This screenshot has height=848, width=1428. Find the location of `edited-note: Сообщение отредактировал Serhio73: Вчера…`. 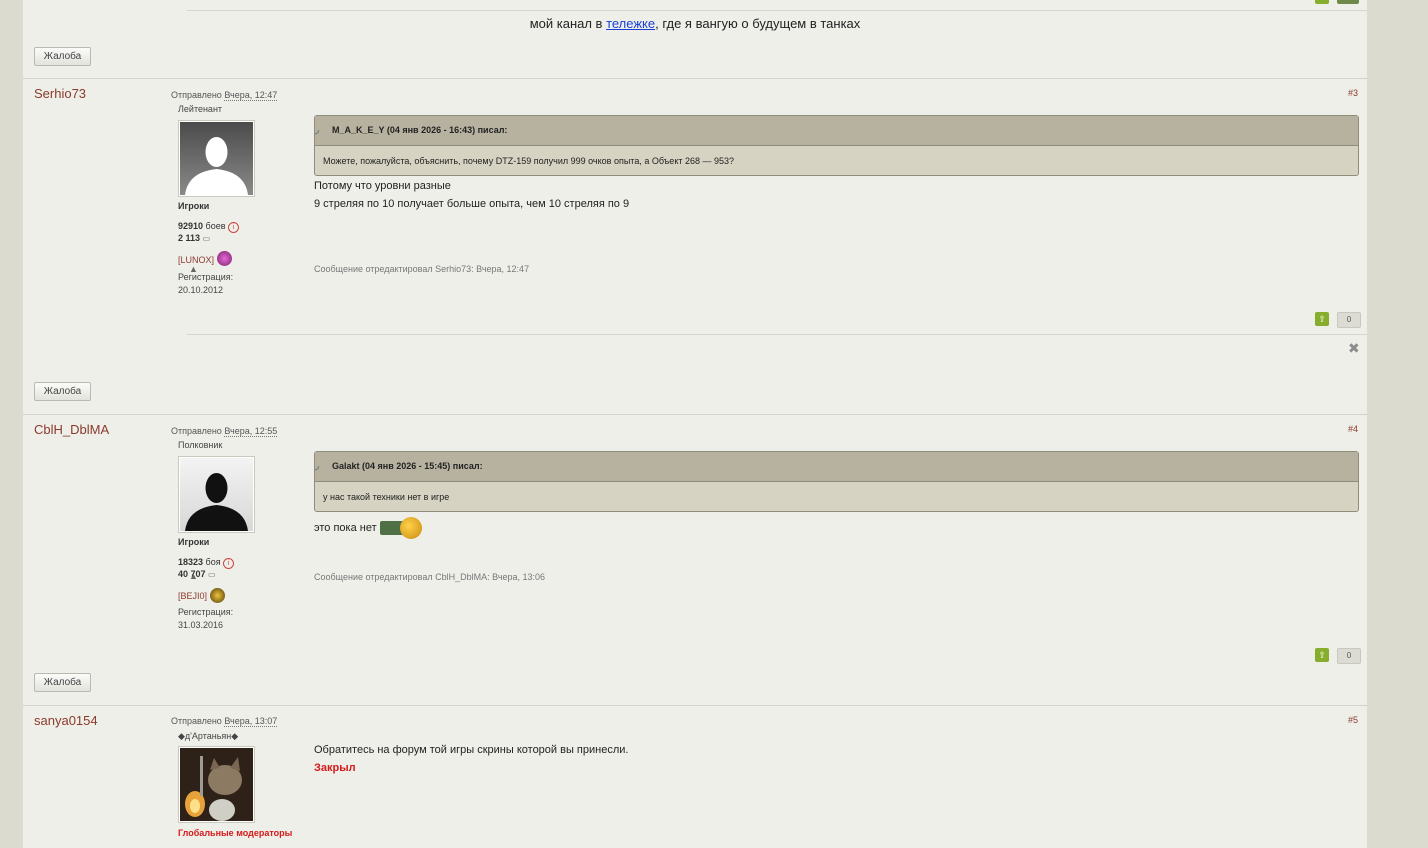

edited-note: Сообщение отредактировал Serhio73: Вчера… is located at coordinates (422, 269).